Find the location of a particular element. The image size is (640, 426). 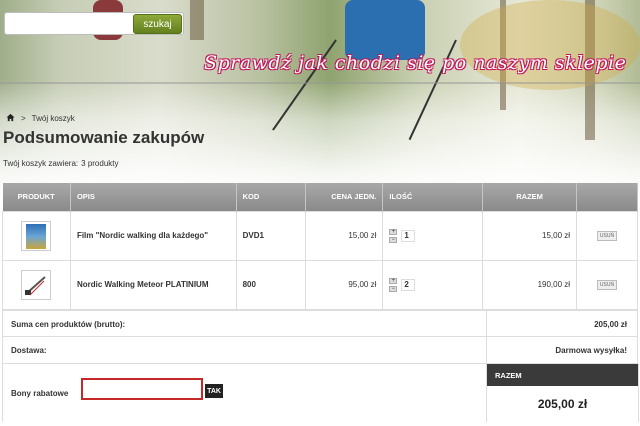

quantity-input: 2 is located at coordinates (408, 284).